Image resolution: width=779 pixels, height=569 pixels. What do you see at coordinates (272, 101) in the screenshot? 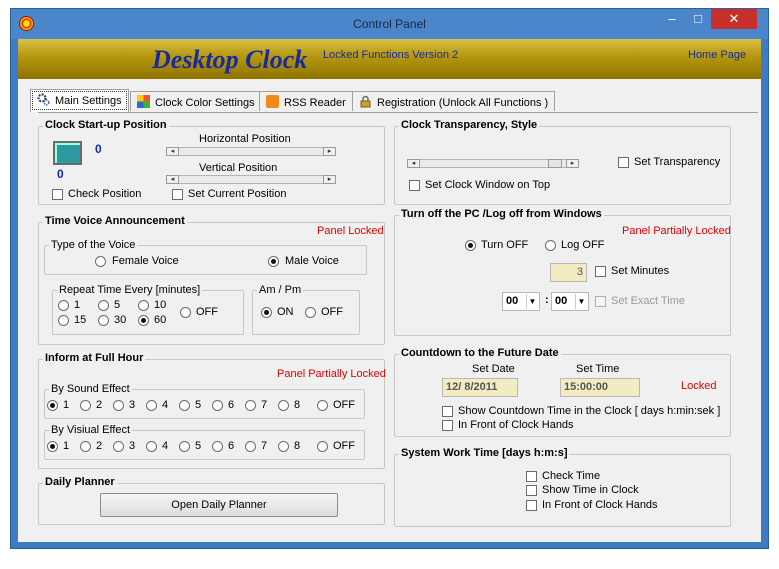
I see `rss-icon` at bounding box center [272, 101].